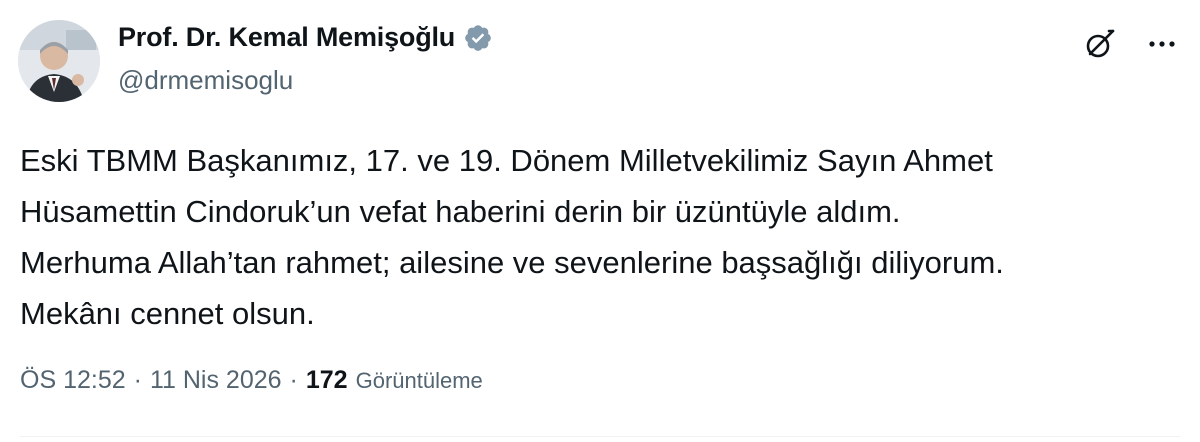  I want to click on more-icon, so click(1162, 44).